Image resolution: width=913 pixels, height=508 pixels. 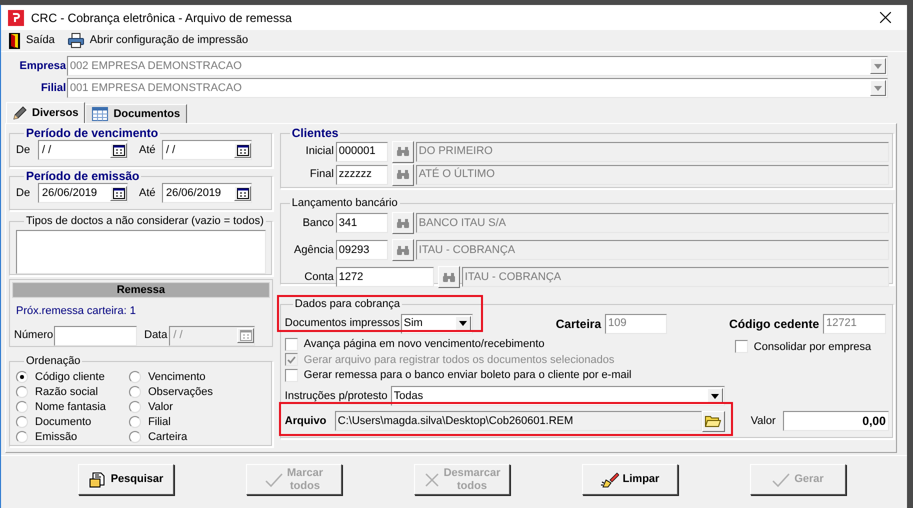 I want to click on group-title: Tipos de doctos a não considerar (vazio = todos), so click(x=145, y=221).